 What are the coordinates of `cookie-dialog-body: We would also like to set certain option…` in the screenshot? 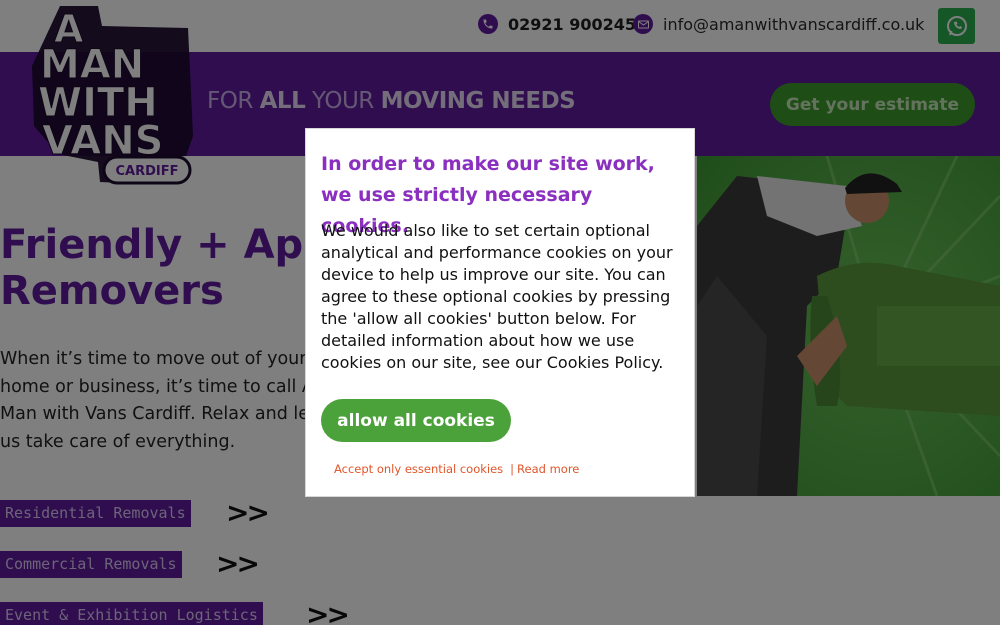 It's located at (497, 296).